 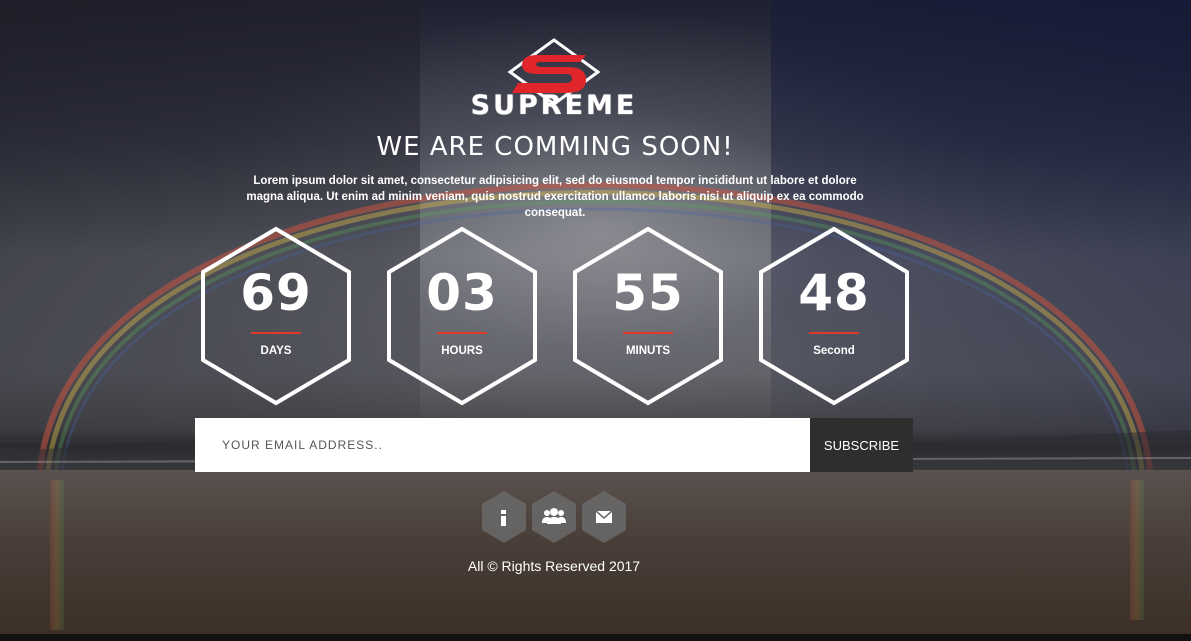 I want to click on subscribe-button: SUBSCRIBE, so click(x=861, y=445).